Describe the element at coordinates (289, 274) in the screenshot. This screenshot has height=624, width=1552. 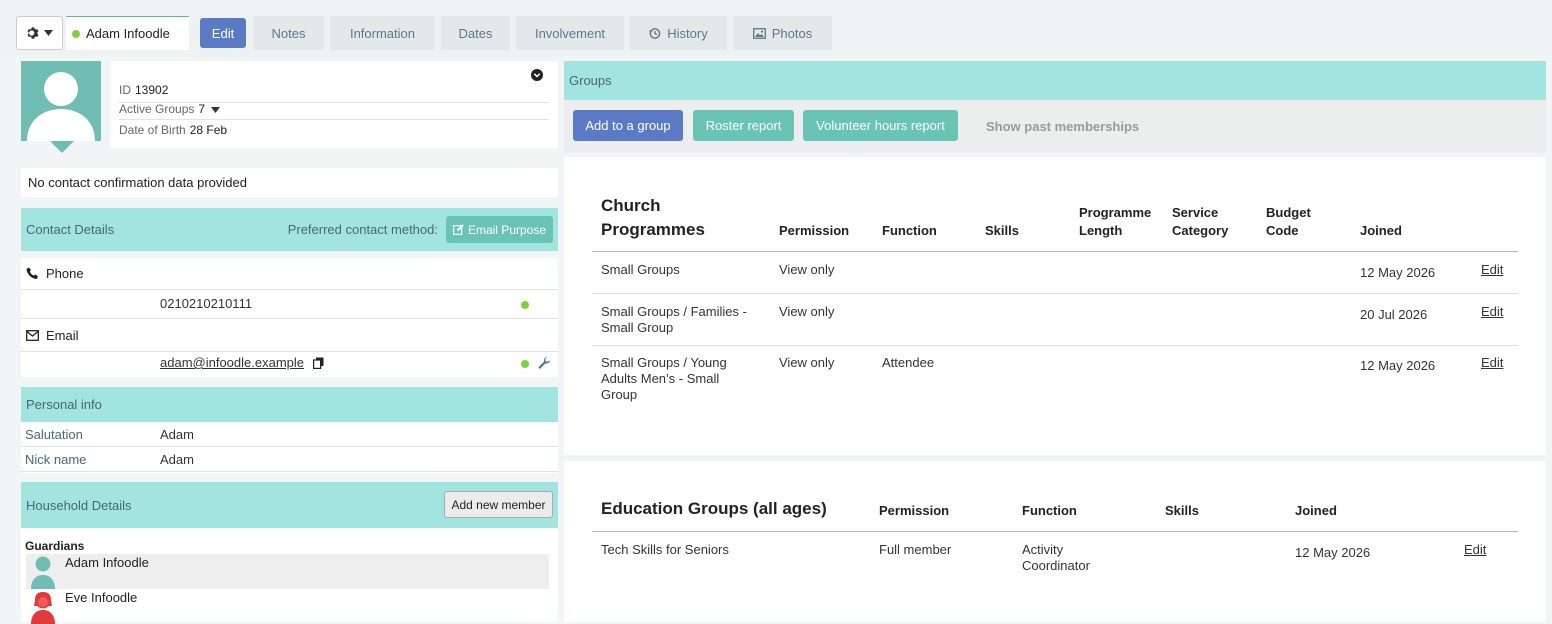
I see `phone-section-header: Phone` at that location.